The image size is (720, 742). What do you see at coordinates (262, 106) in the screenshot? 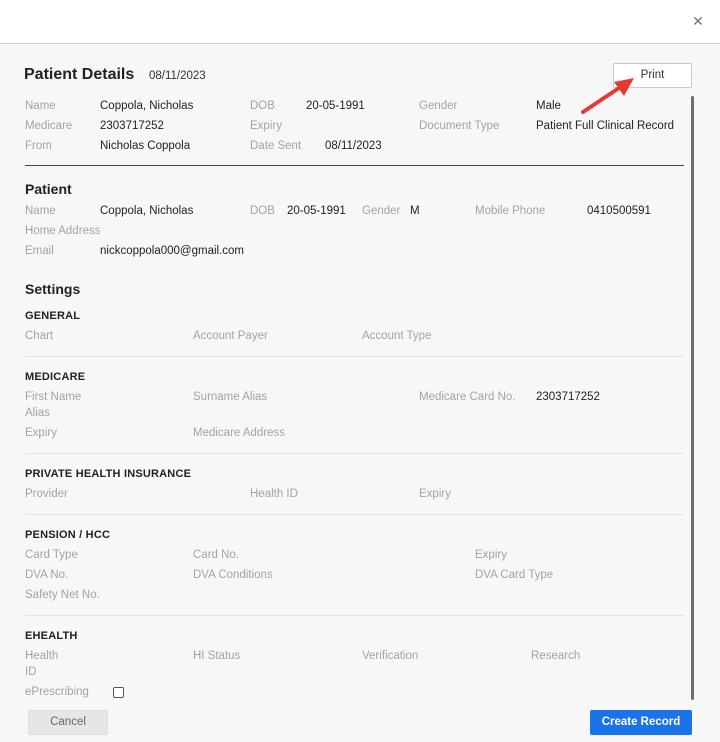
I see `doc-dob-label: DOB` at bounding box center [262, 106].